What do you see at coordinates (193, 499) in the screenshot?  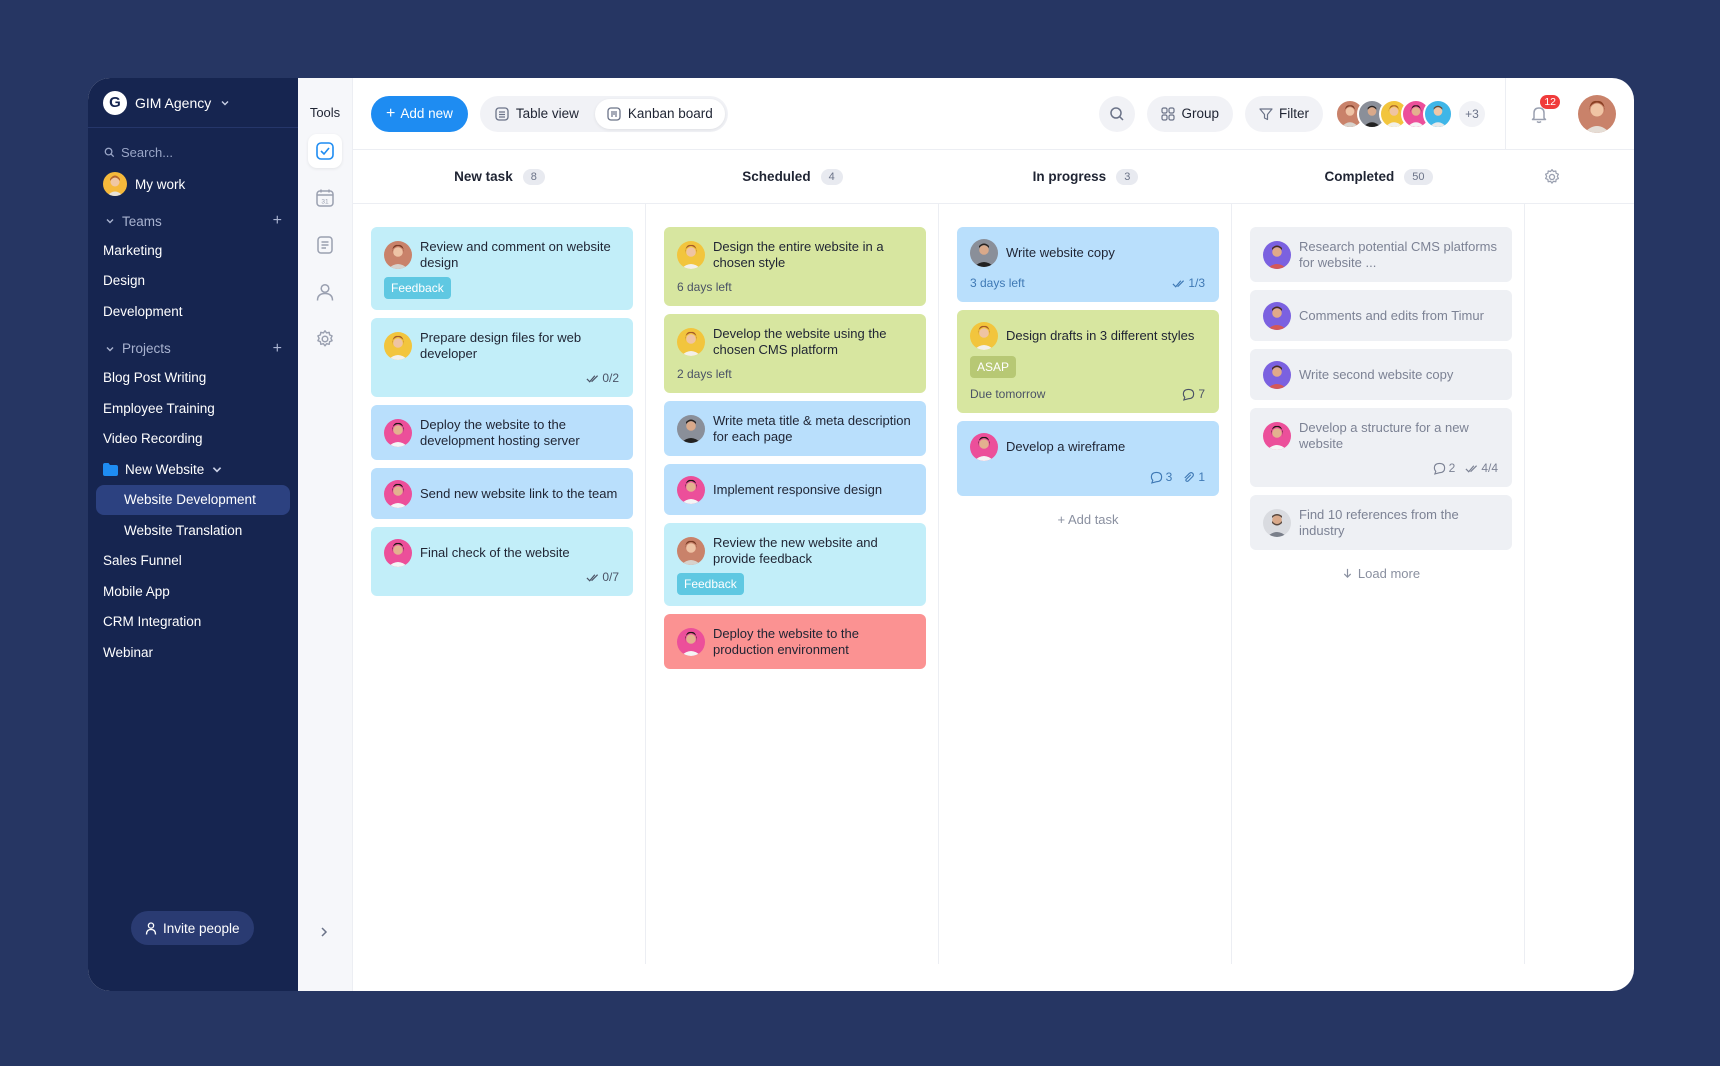 I see `sidebar-item-website-development: Website Development` at bounding box center [193, 499].